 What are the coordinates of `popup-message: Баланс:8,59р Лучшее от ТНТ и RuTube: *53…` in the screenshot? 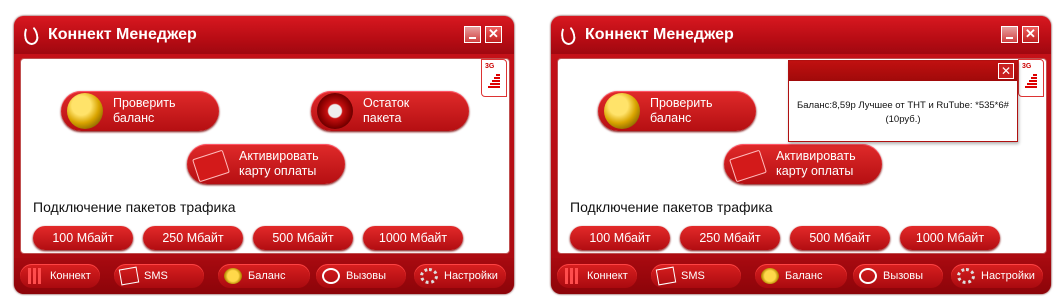 It's located at (903, 112).